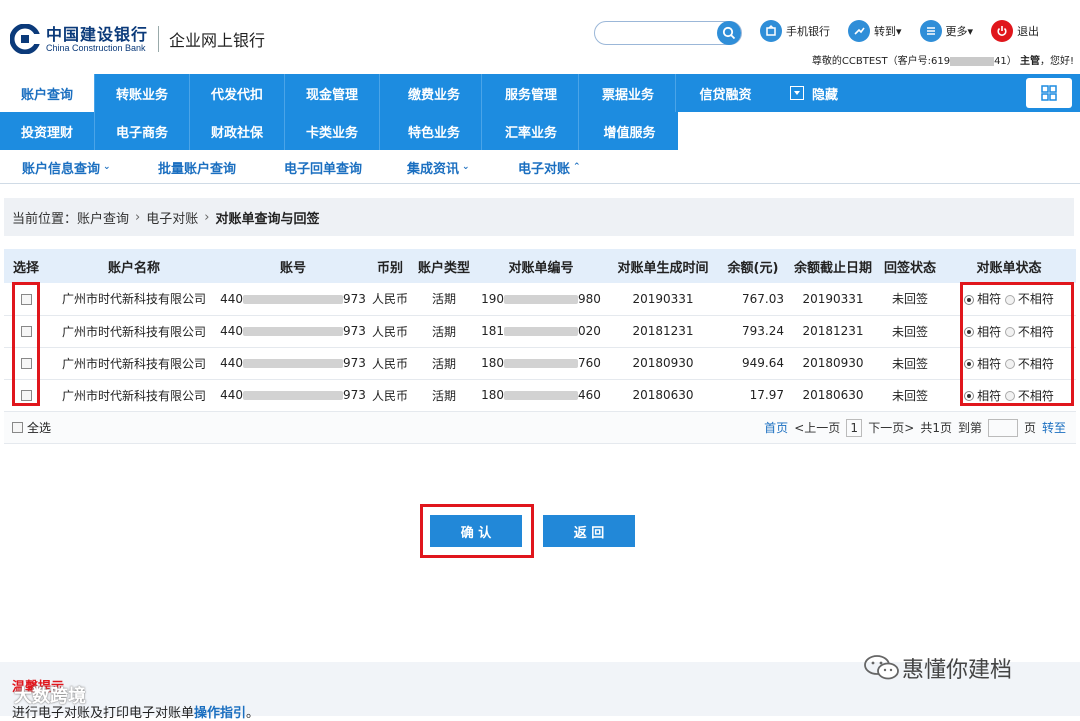 The width and height of the screenshot is (1080, 721). What do you see at coordinates (438, 167) in the screenshot?
I see `subnav-integrated-info: 集成资讯 ⌄` at bounding box center [438, 167].